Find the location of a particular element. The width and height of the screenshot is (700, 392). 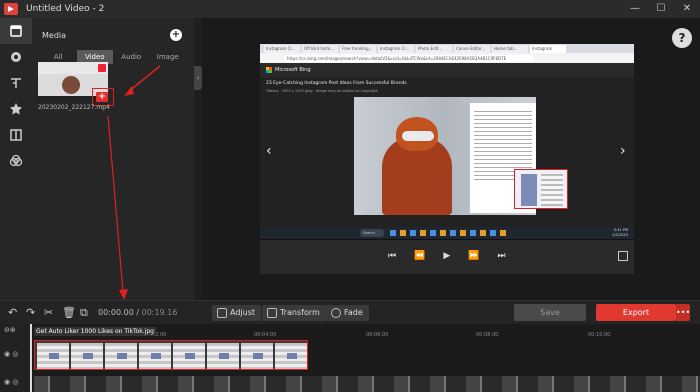

playhead is located at coordinates (31, 358).